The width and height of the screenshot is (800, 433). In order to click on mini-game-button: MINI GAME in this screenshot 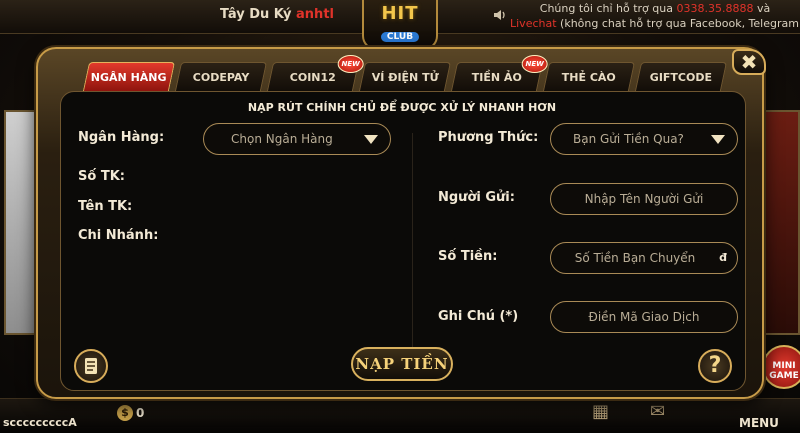, I will do `click(781, 367)`.